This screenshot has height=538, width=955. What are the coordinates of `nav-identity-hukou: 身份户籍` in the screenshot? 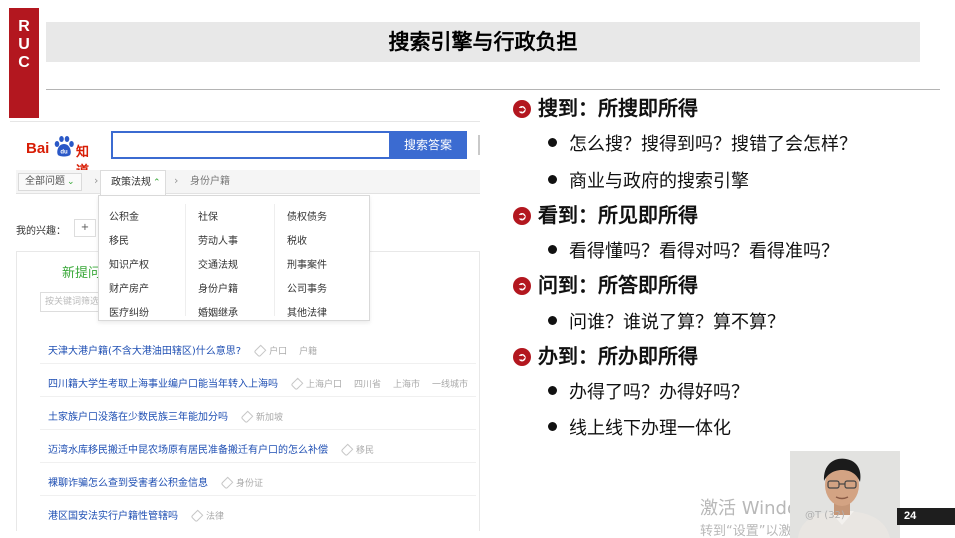 It's located at (210, 182).